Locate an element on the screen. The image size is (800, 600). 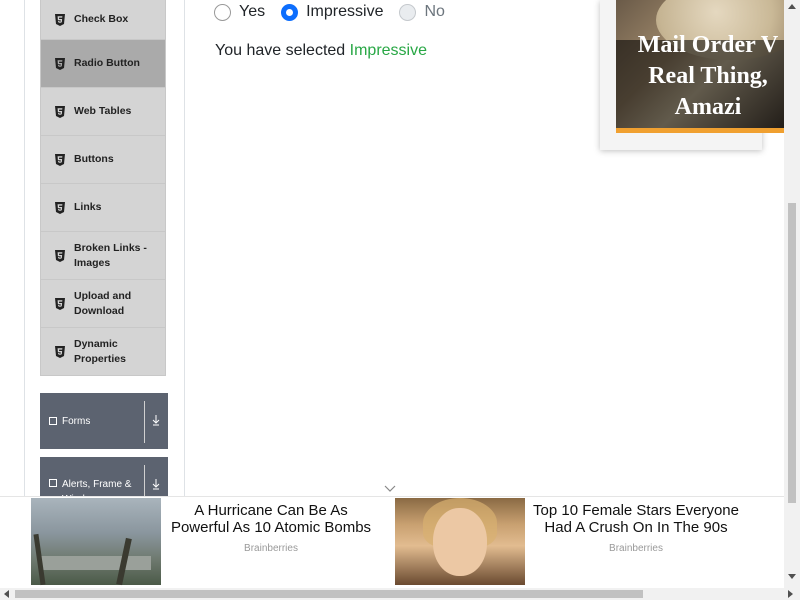
side-ad: Mail Order V Real Thing, Amazi is located at coordinates (692, 75).